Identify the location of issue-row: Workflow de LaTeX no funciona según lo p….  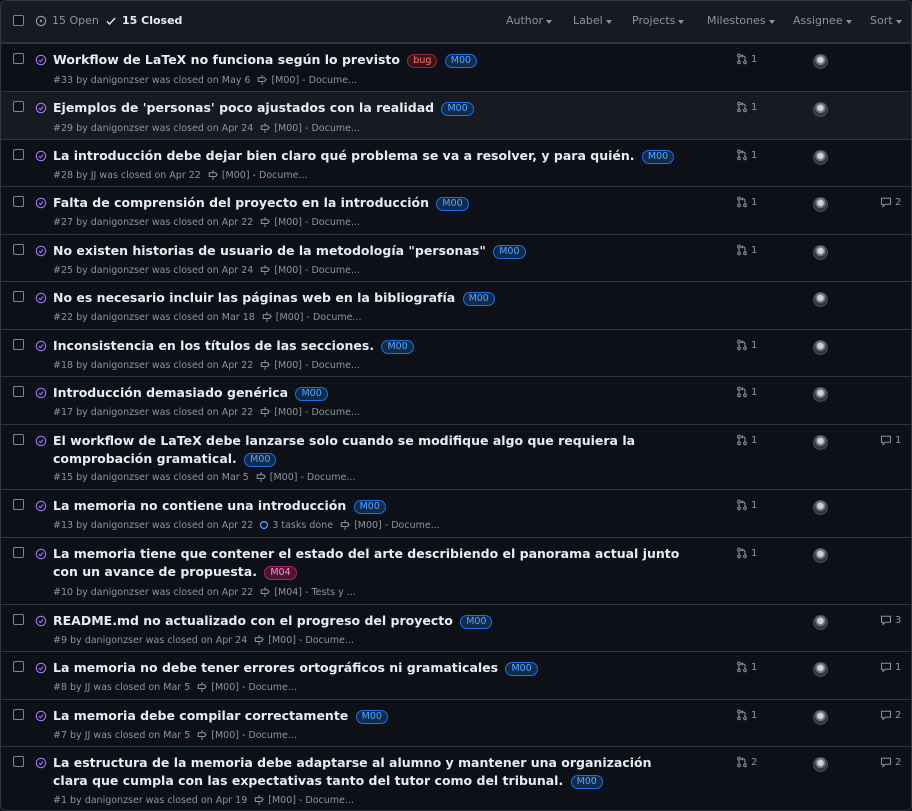
(456, 67).